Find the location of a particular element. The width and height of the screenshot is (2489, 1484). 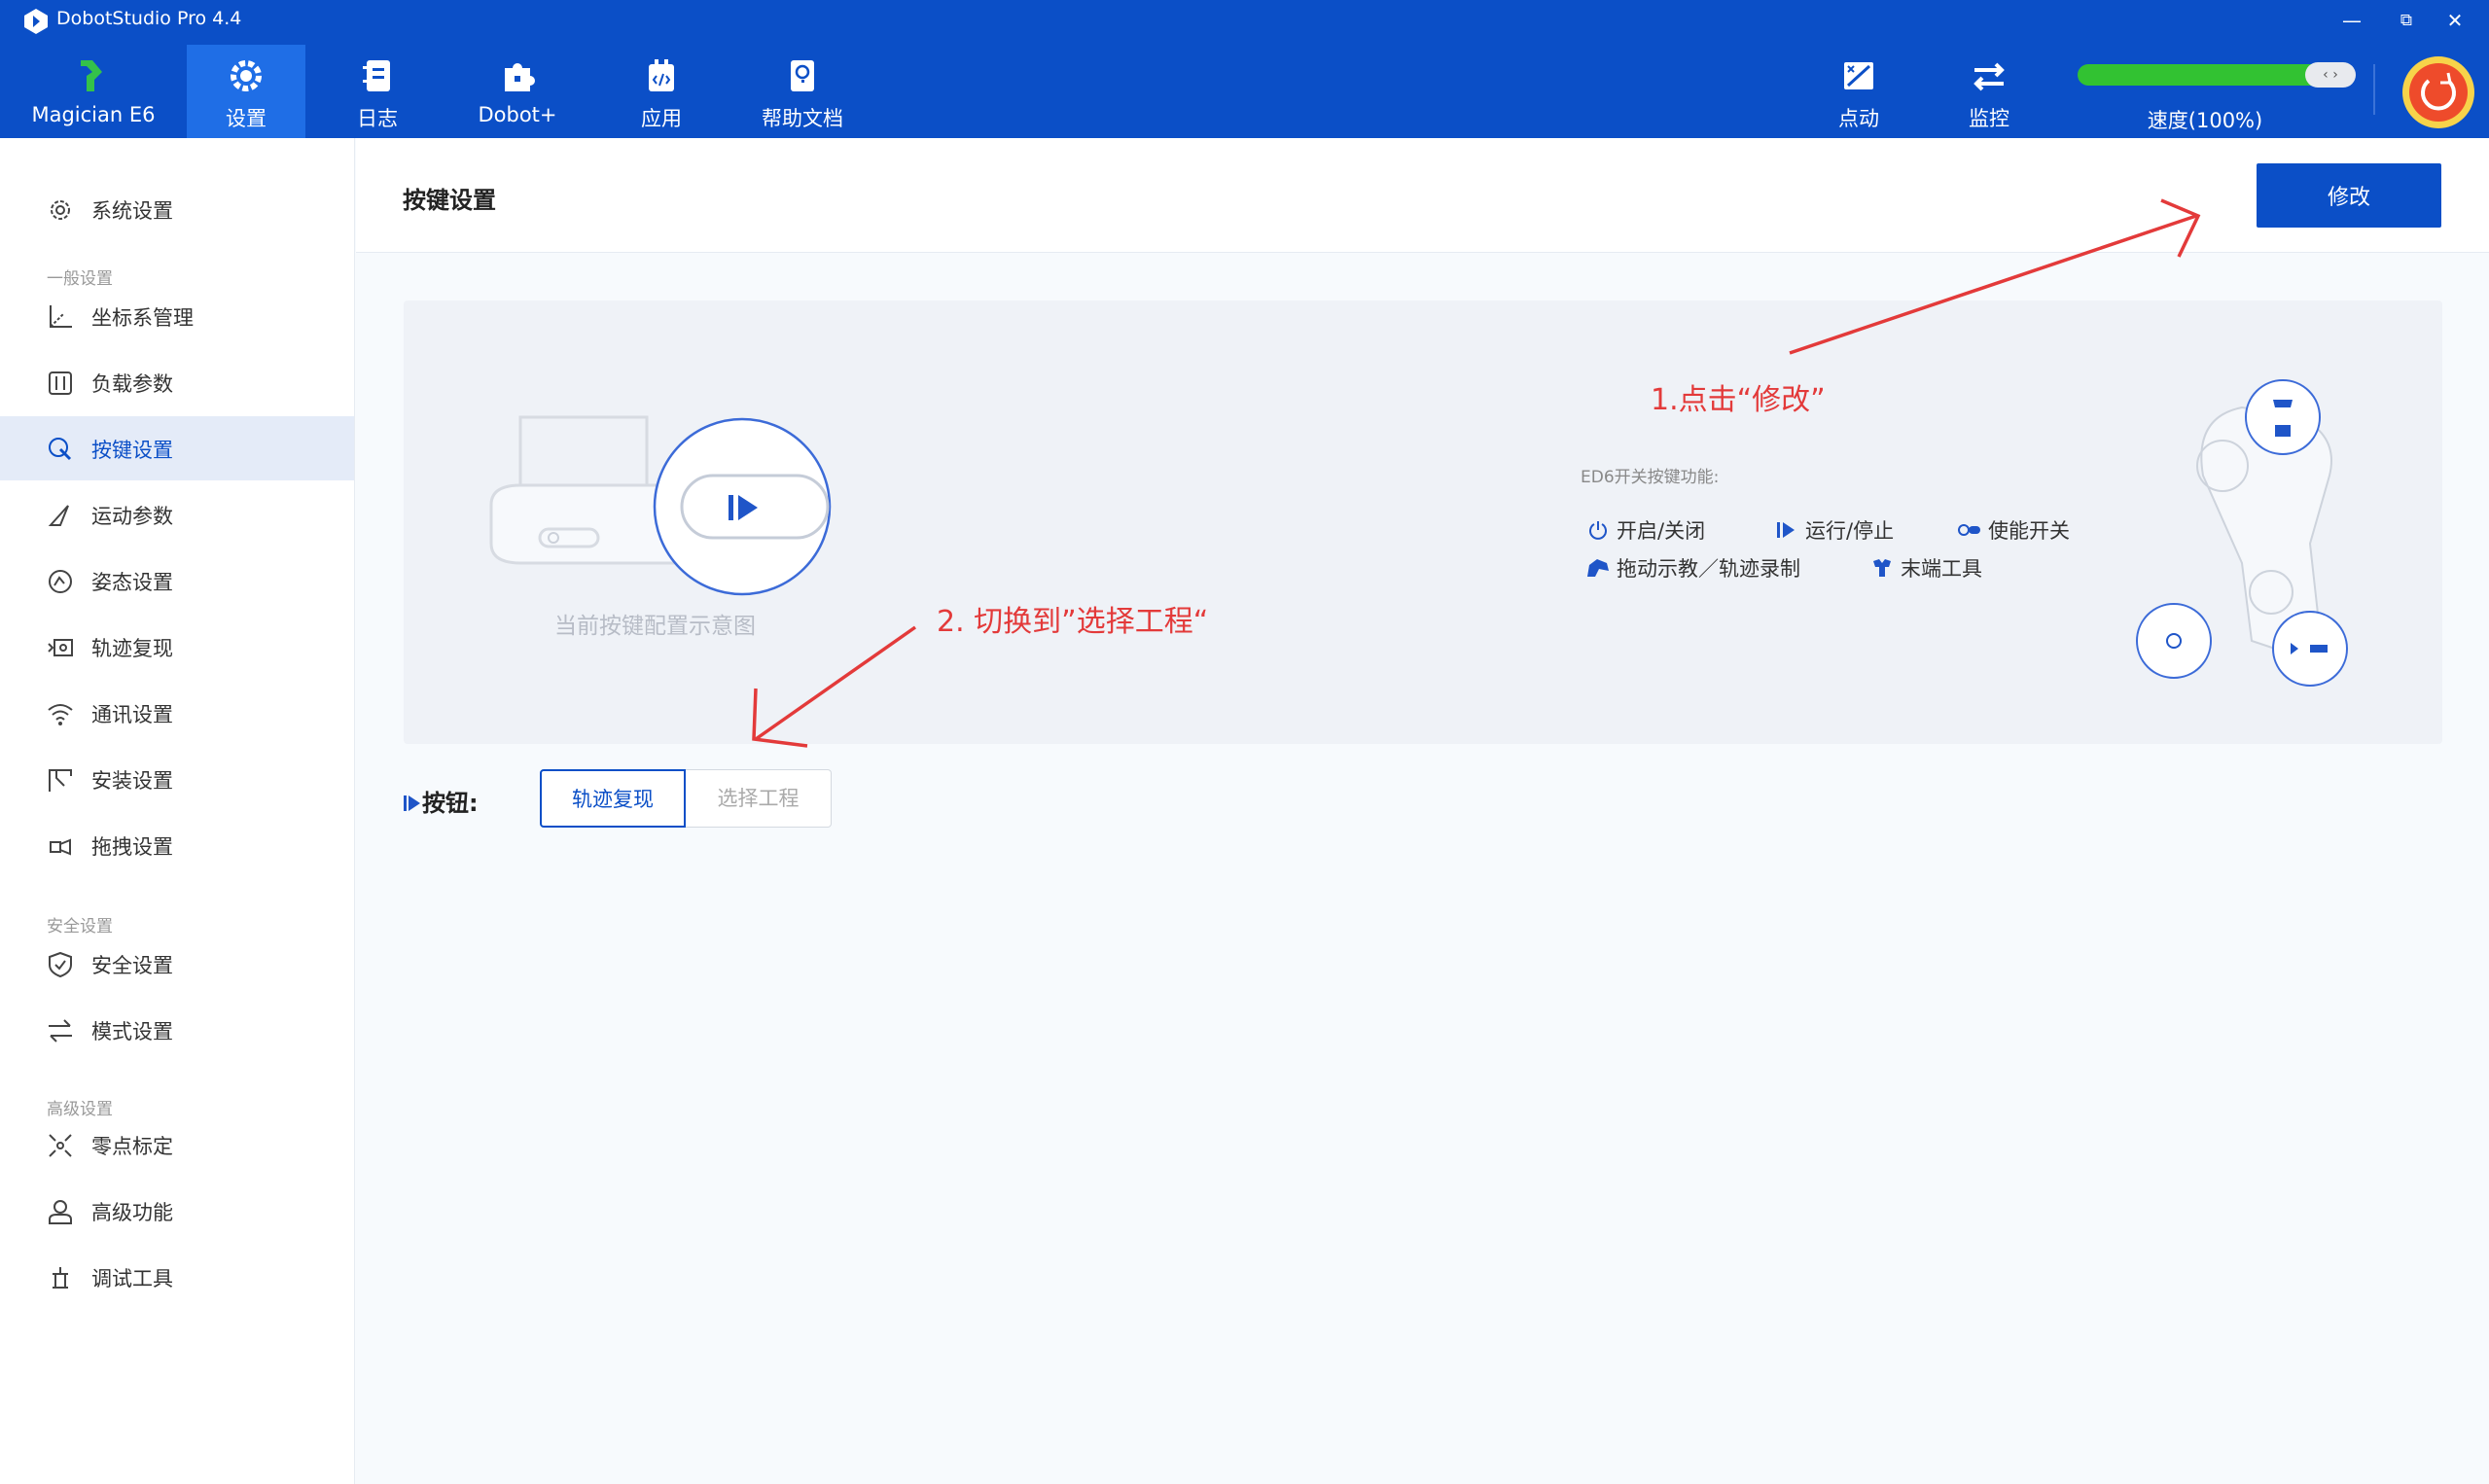

annotation-arrow-2-head is located at coordinates (780, 718).